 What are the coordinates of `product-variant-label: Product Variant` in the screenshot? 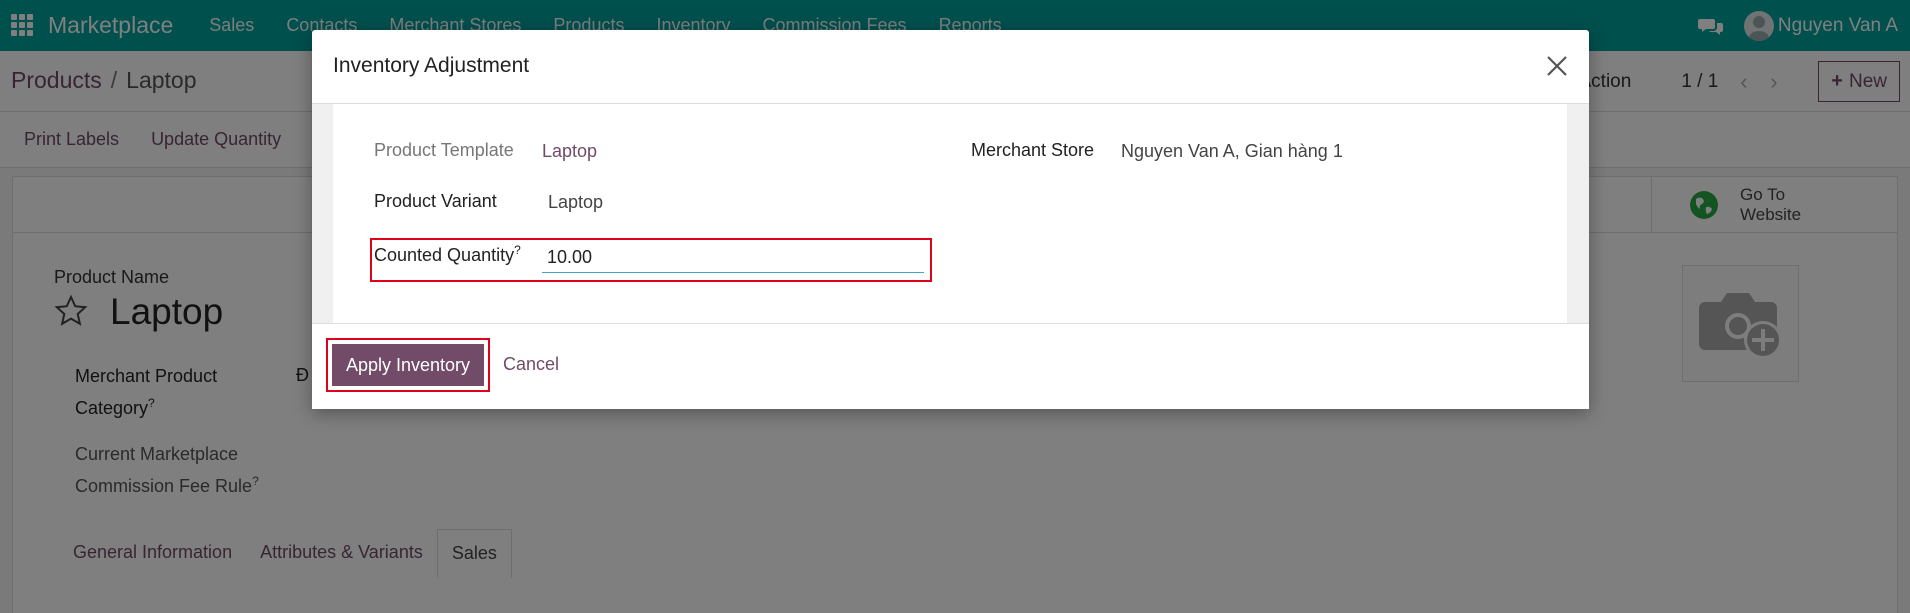 It's located at (435, 201).